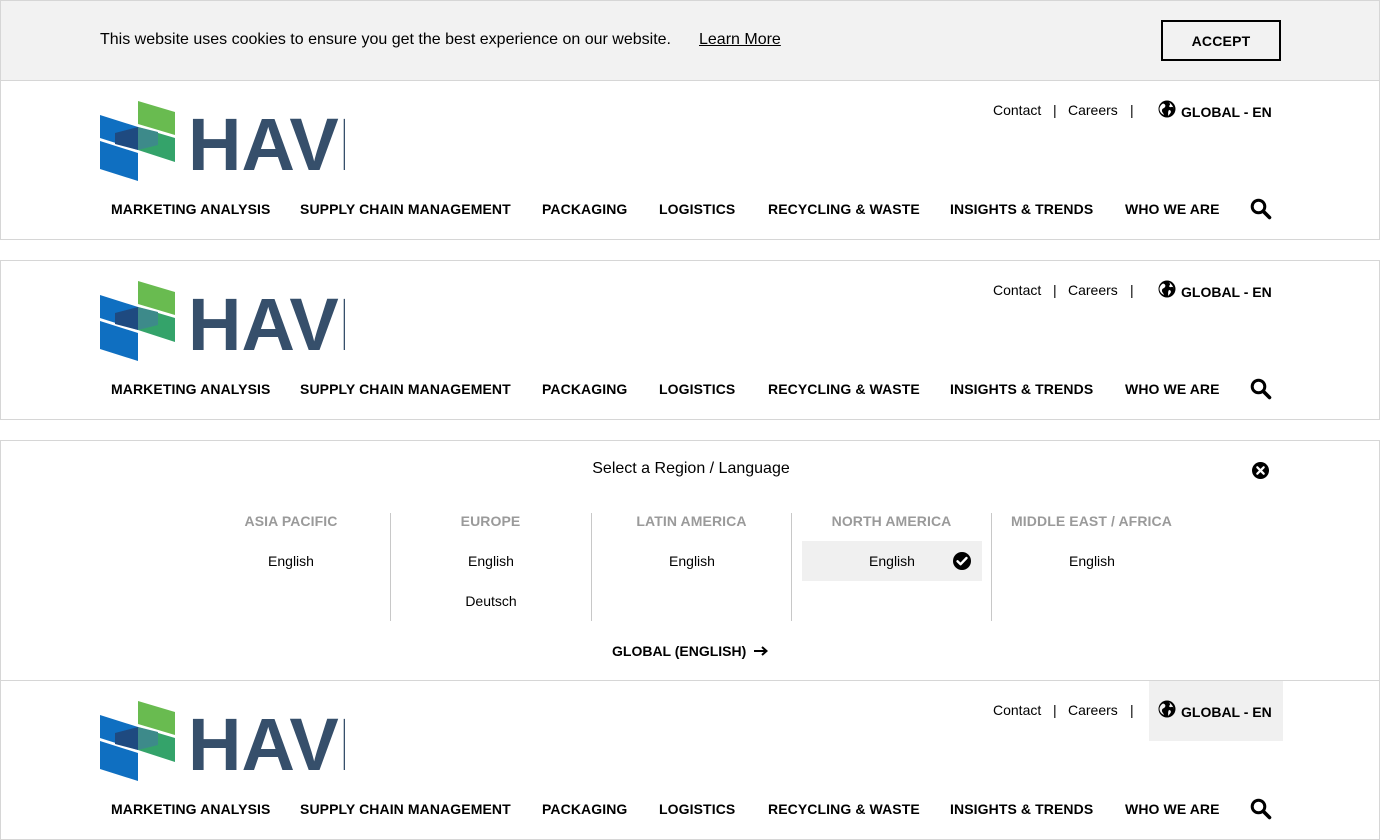 This screenshot has width=1380, height=840. I want to click on region-heading: NORTH AMERICA, so click(891, 521).